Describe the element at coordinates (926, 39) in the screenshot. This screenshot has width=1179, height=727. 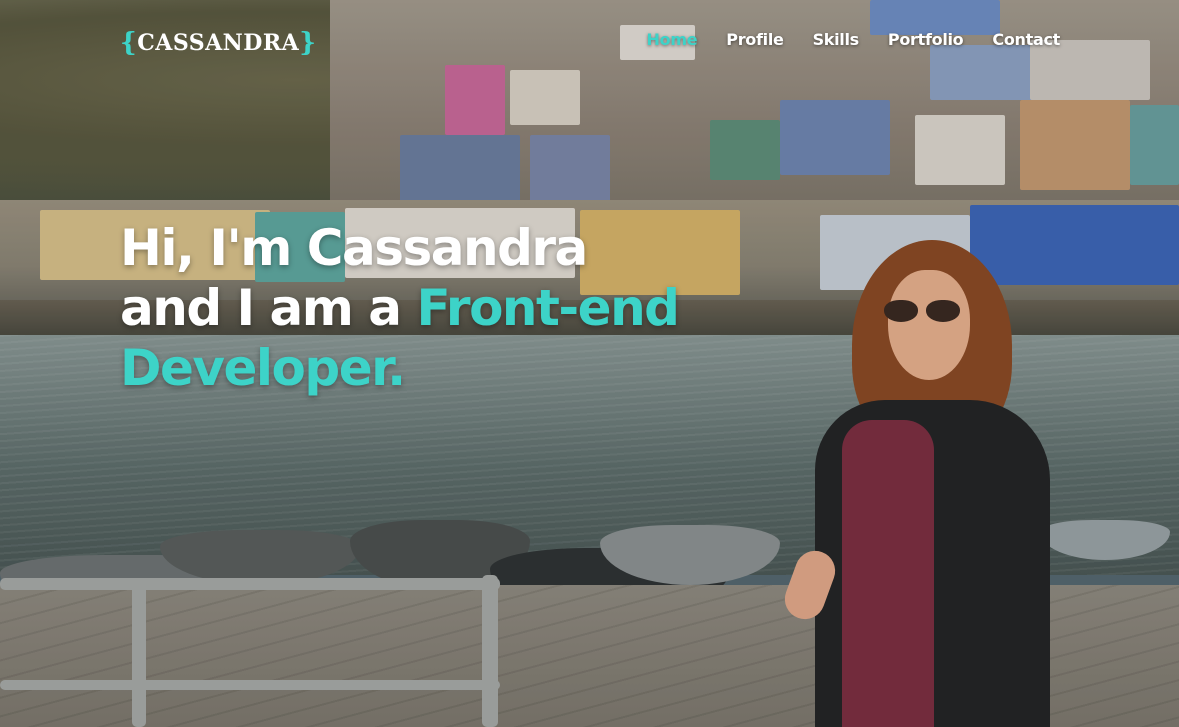
I see `nav-link-portfolio: Portfolio` at that location.